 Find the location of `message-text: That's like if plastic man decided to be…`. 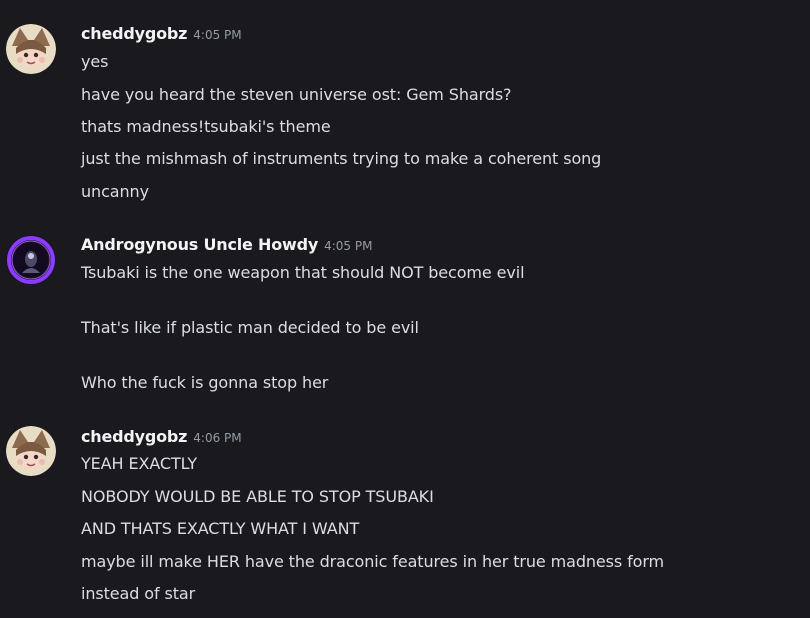

message-text: That's like if plastic man decided to be… is located at coordinates (250, 327).